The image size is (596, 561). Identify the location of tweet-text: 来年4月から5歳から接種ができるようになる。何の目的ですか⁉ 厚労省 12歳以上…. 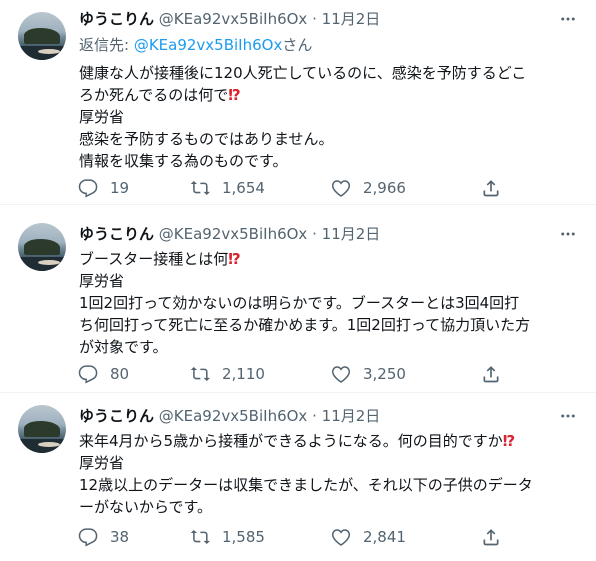
(331, 474).